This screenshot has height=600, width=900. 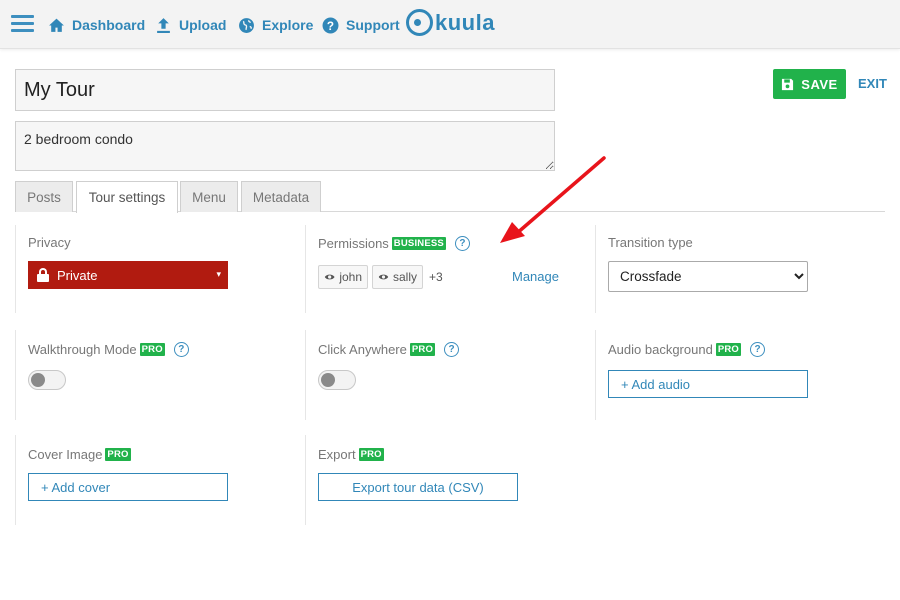 I want to click on tour-description-input: 2 bedroom condo, so click(x=285, y=146).